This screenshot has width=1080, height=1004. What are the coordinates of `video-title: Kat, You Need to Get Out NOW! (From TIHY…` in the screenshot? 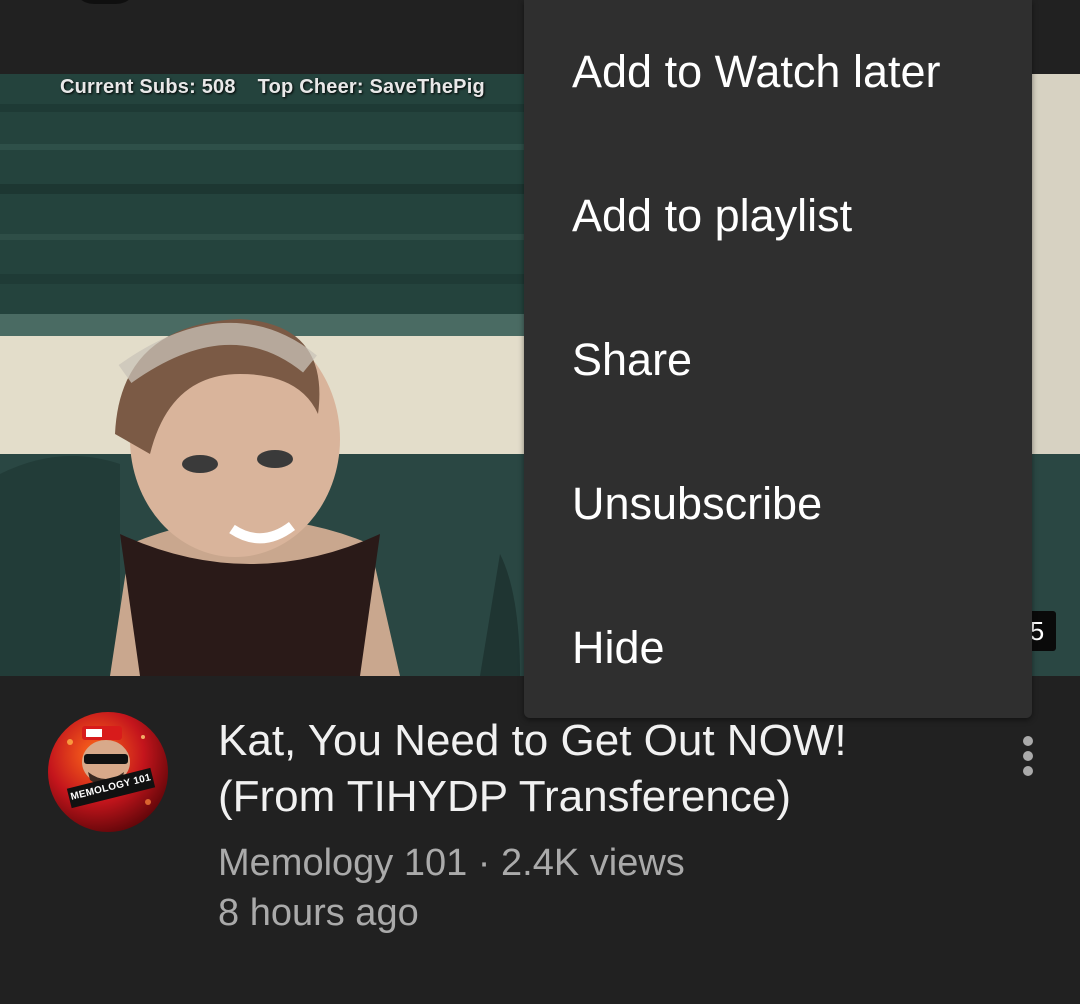 It's located at (568, 769).